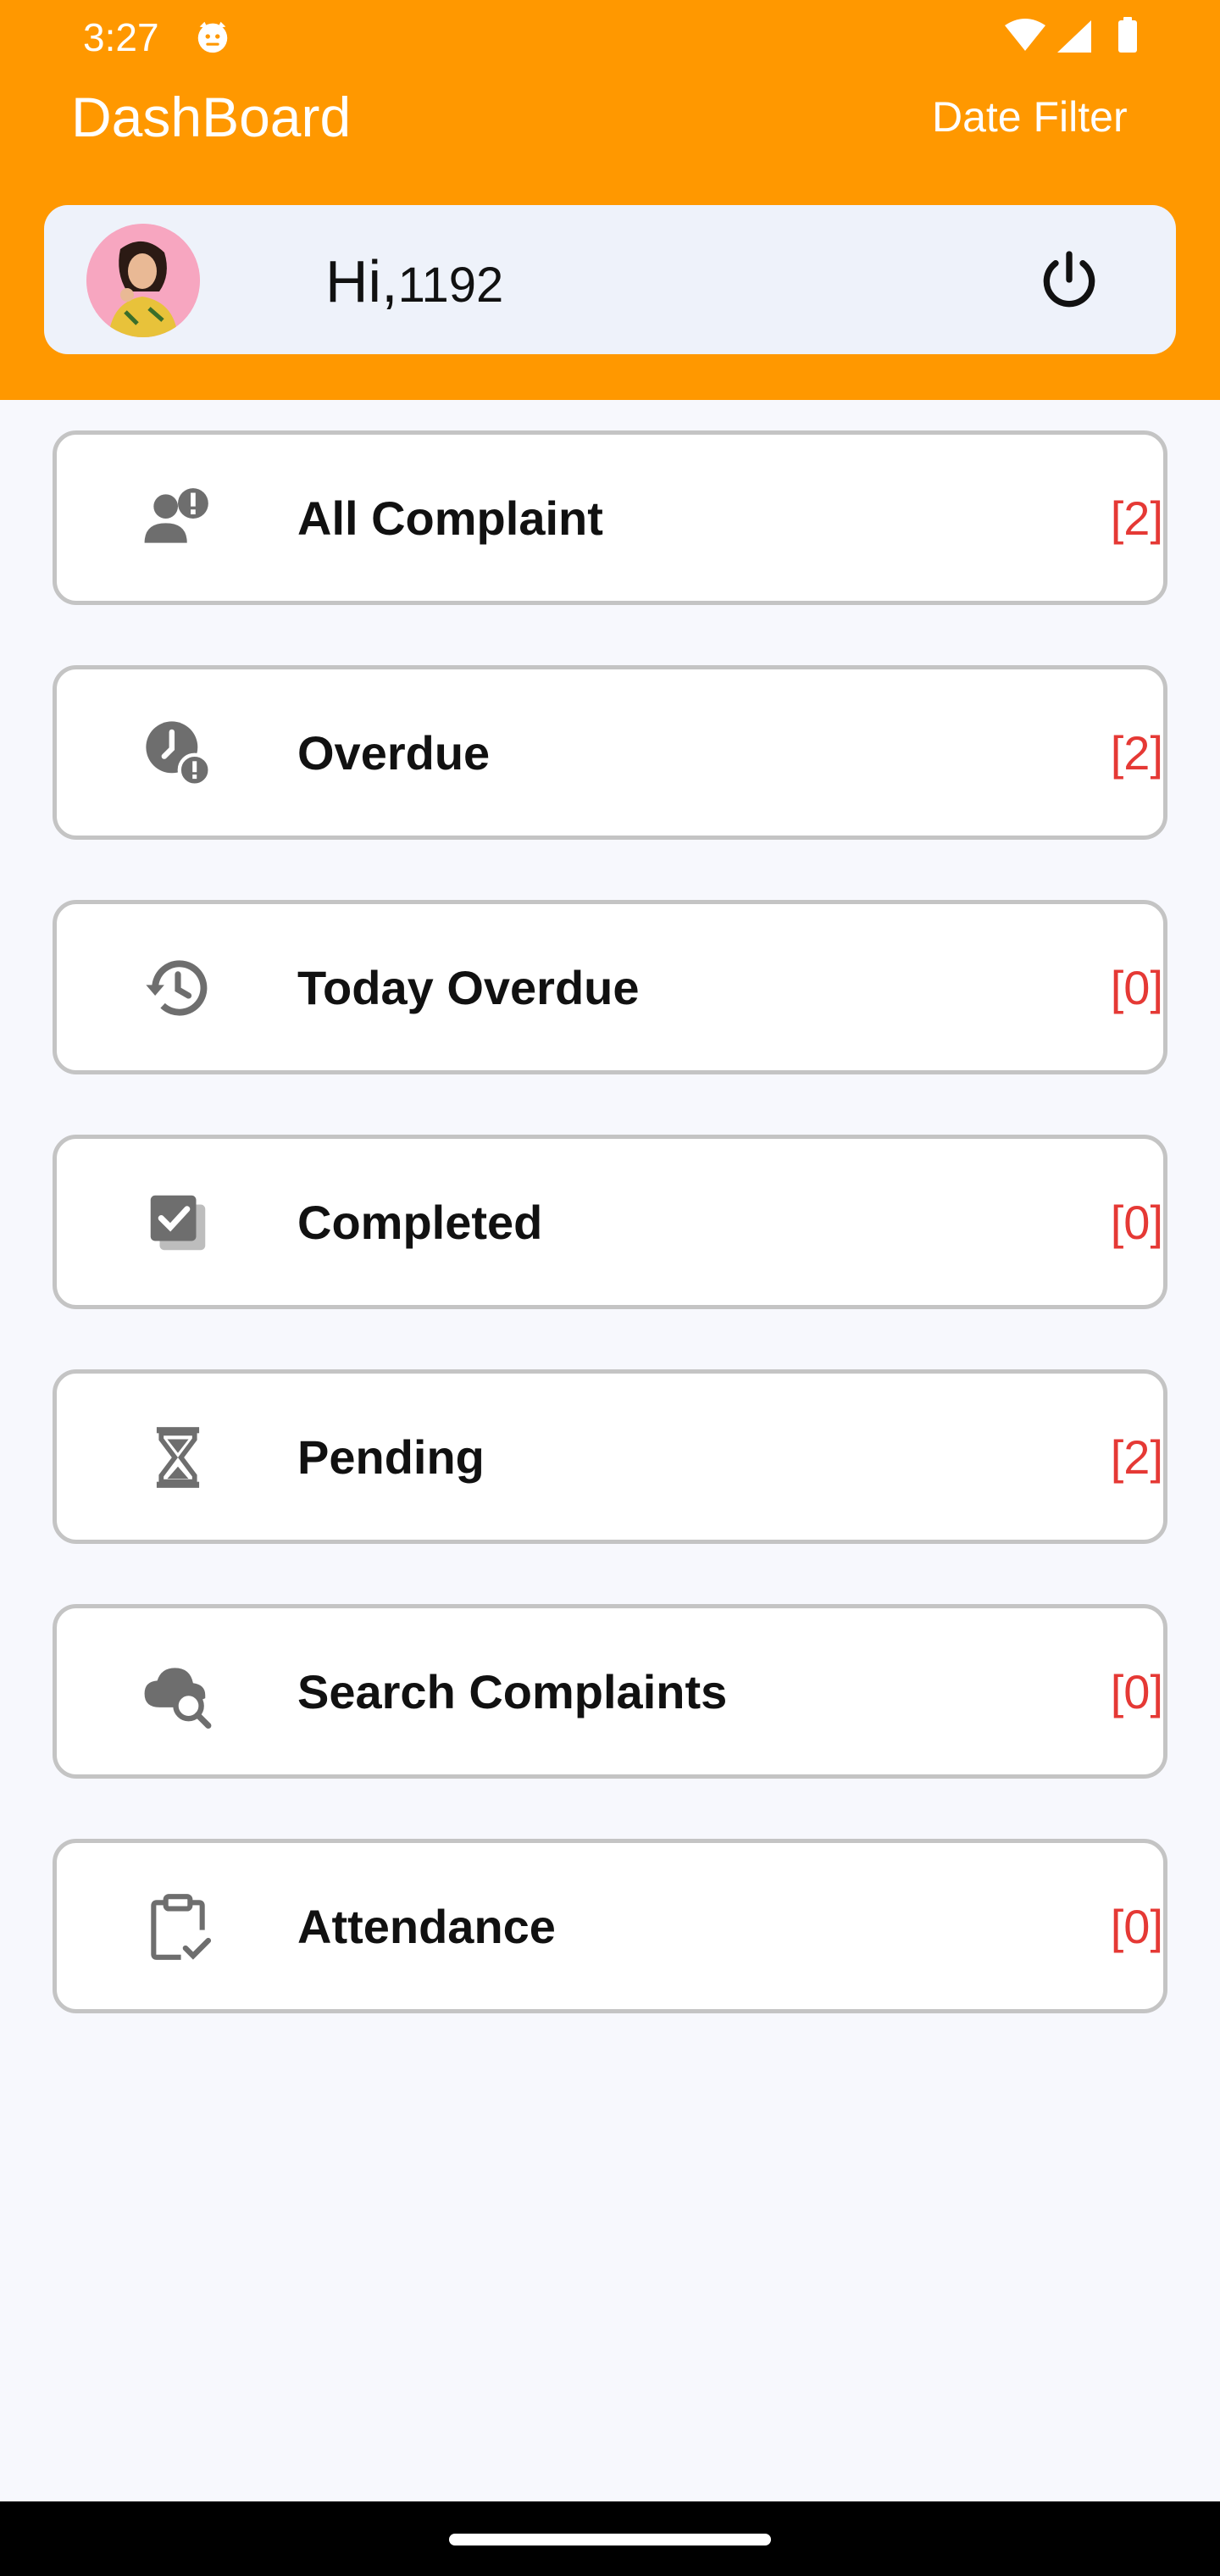 The height and width of the screenshot is (2576, 1220). What do you see at coordinates (394, 753) in the screenshot?
I see `menu-item-label: Overdue` at bounding box center [394, 753].